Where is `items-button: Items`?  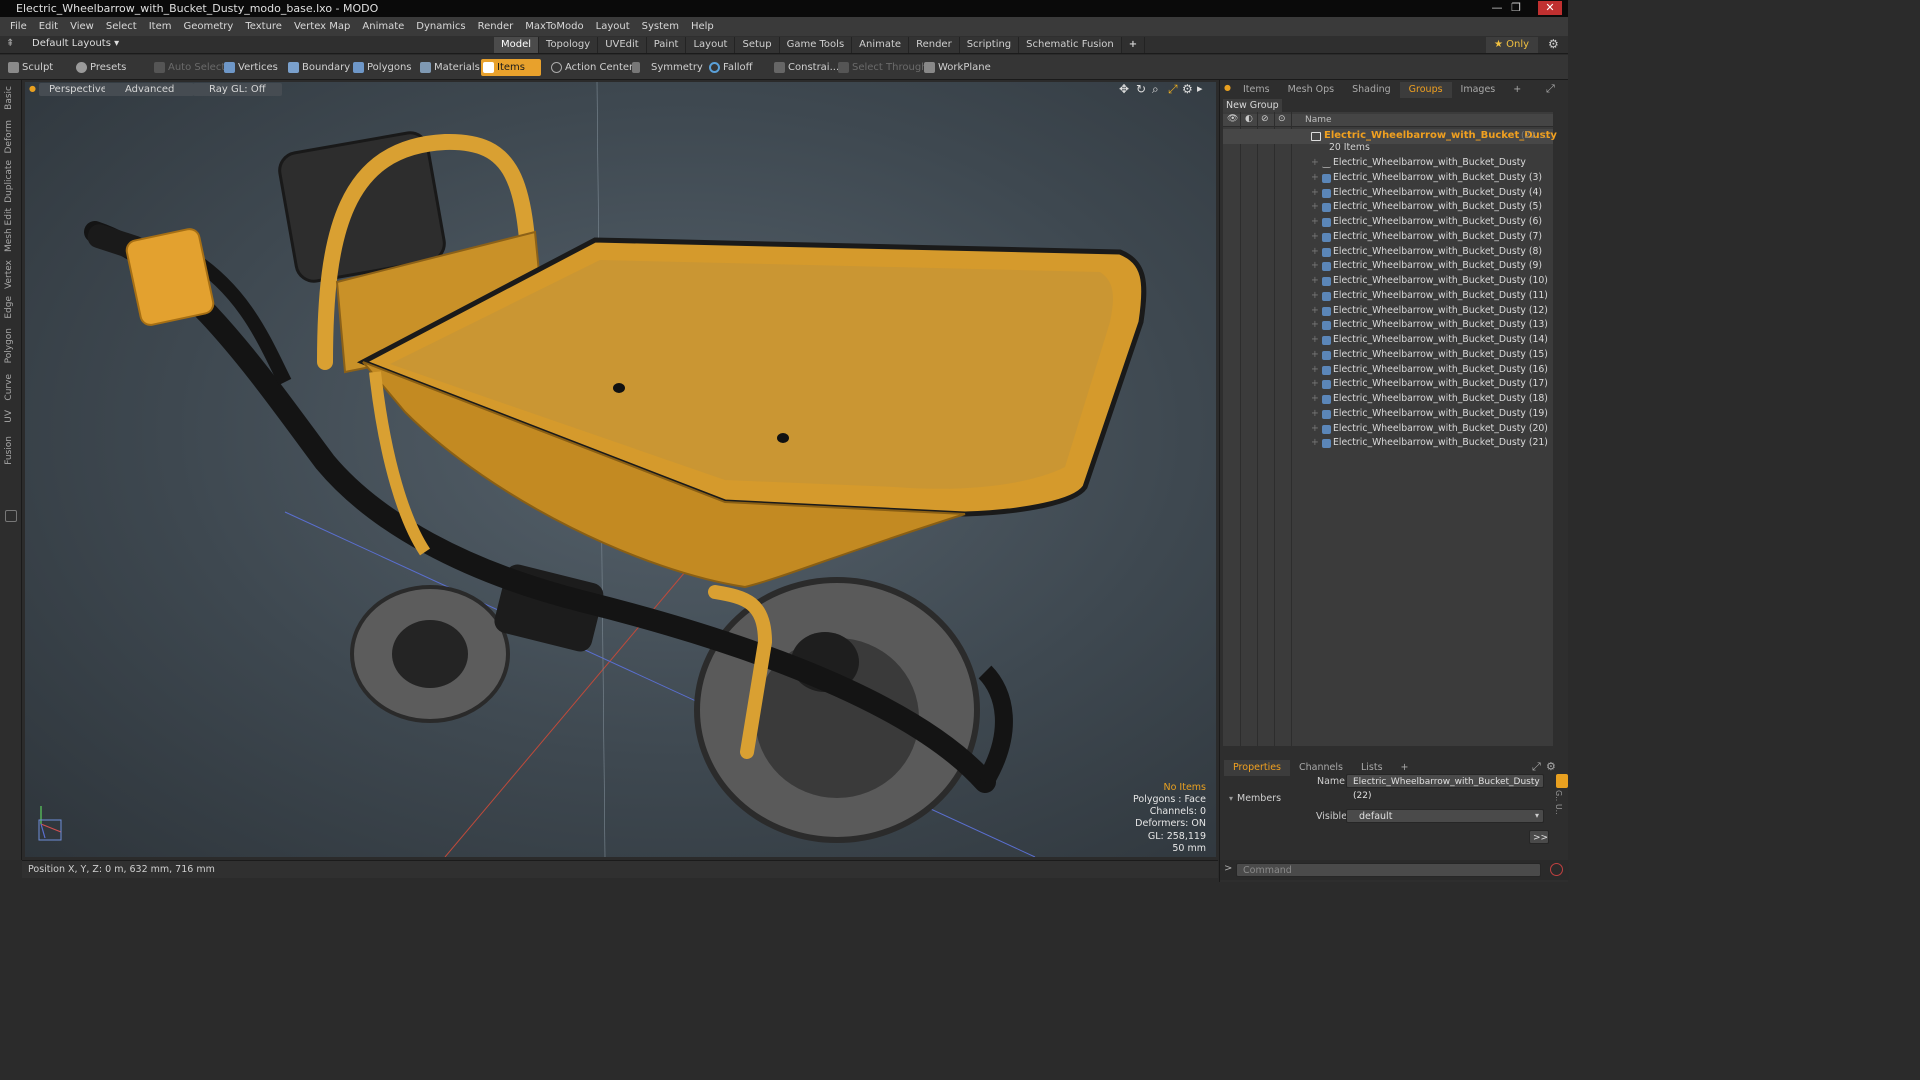 items-button: Items is located at coordinates (511, 67).